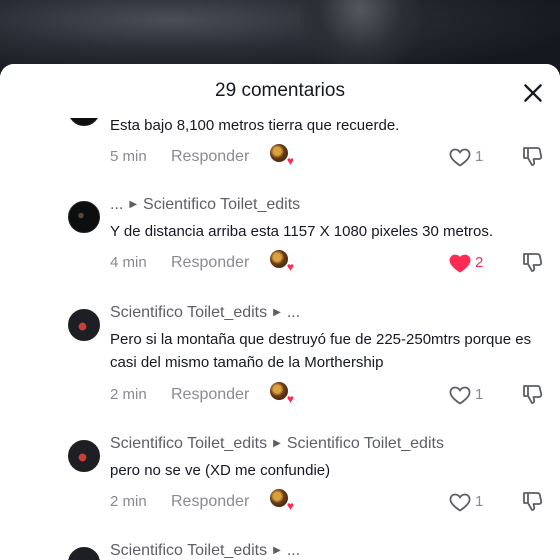 The height and width of the screenshot is (560, 560). What do you see at coordinates (128, 156) in the screenshot?
I see `comment-time: 5 min` at bounding box center [128, 156].